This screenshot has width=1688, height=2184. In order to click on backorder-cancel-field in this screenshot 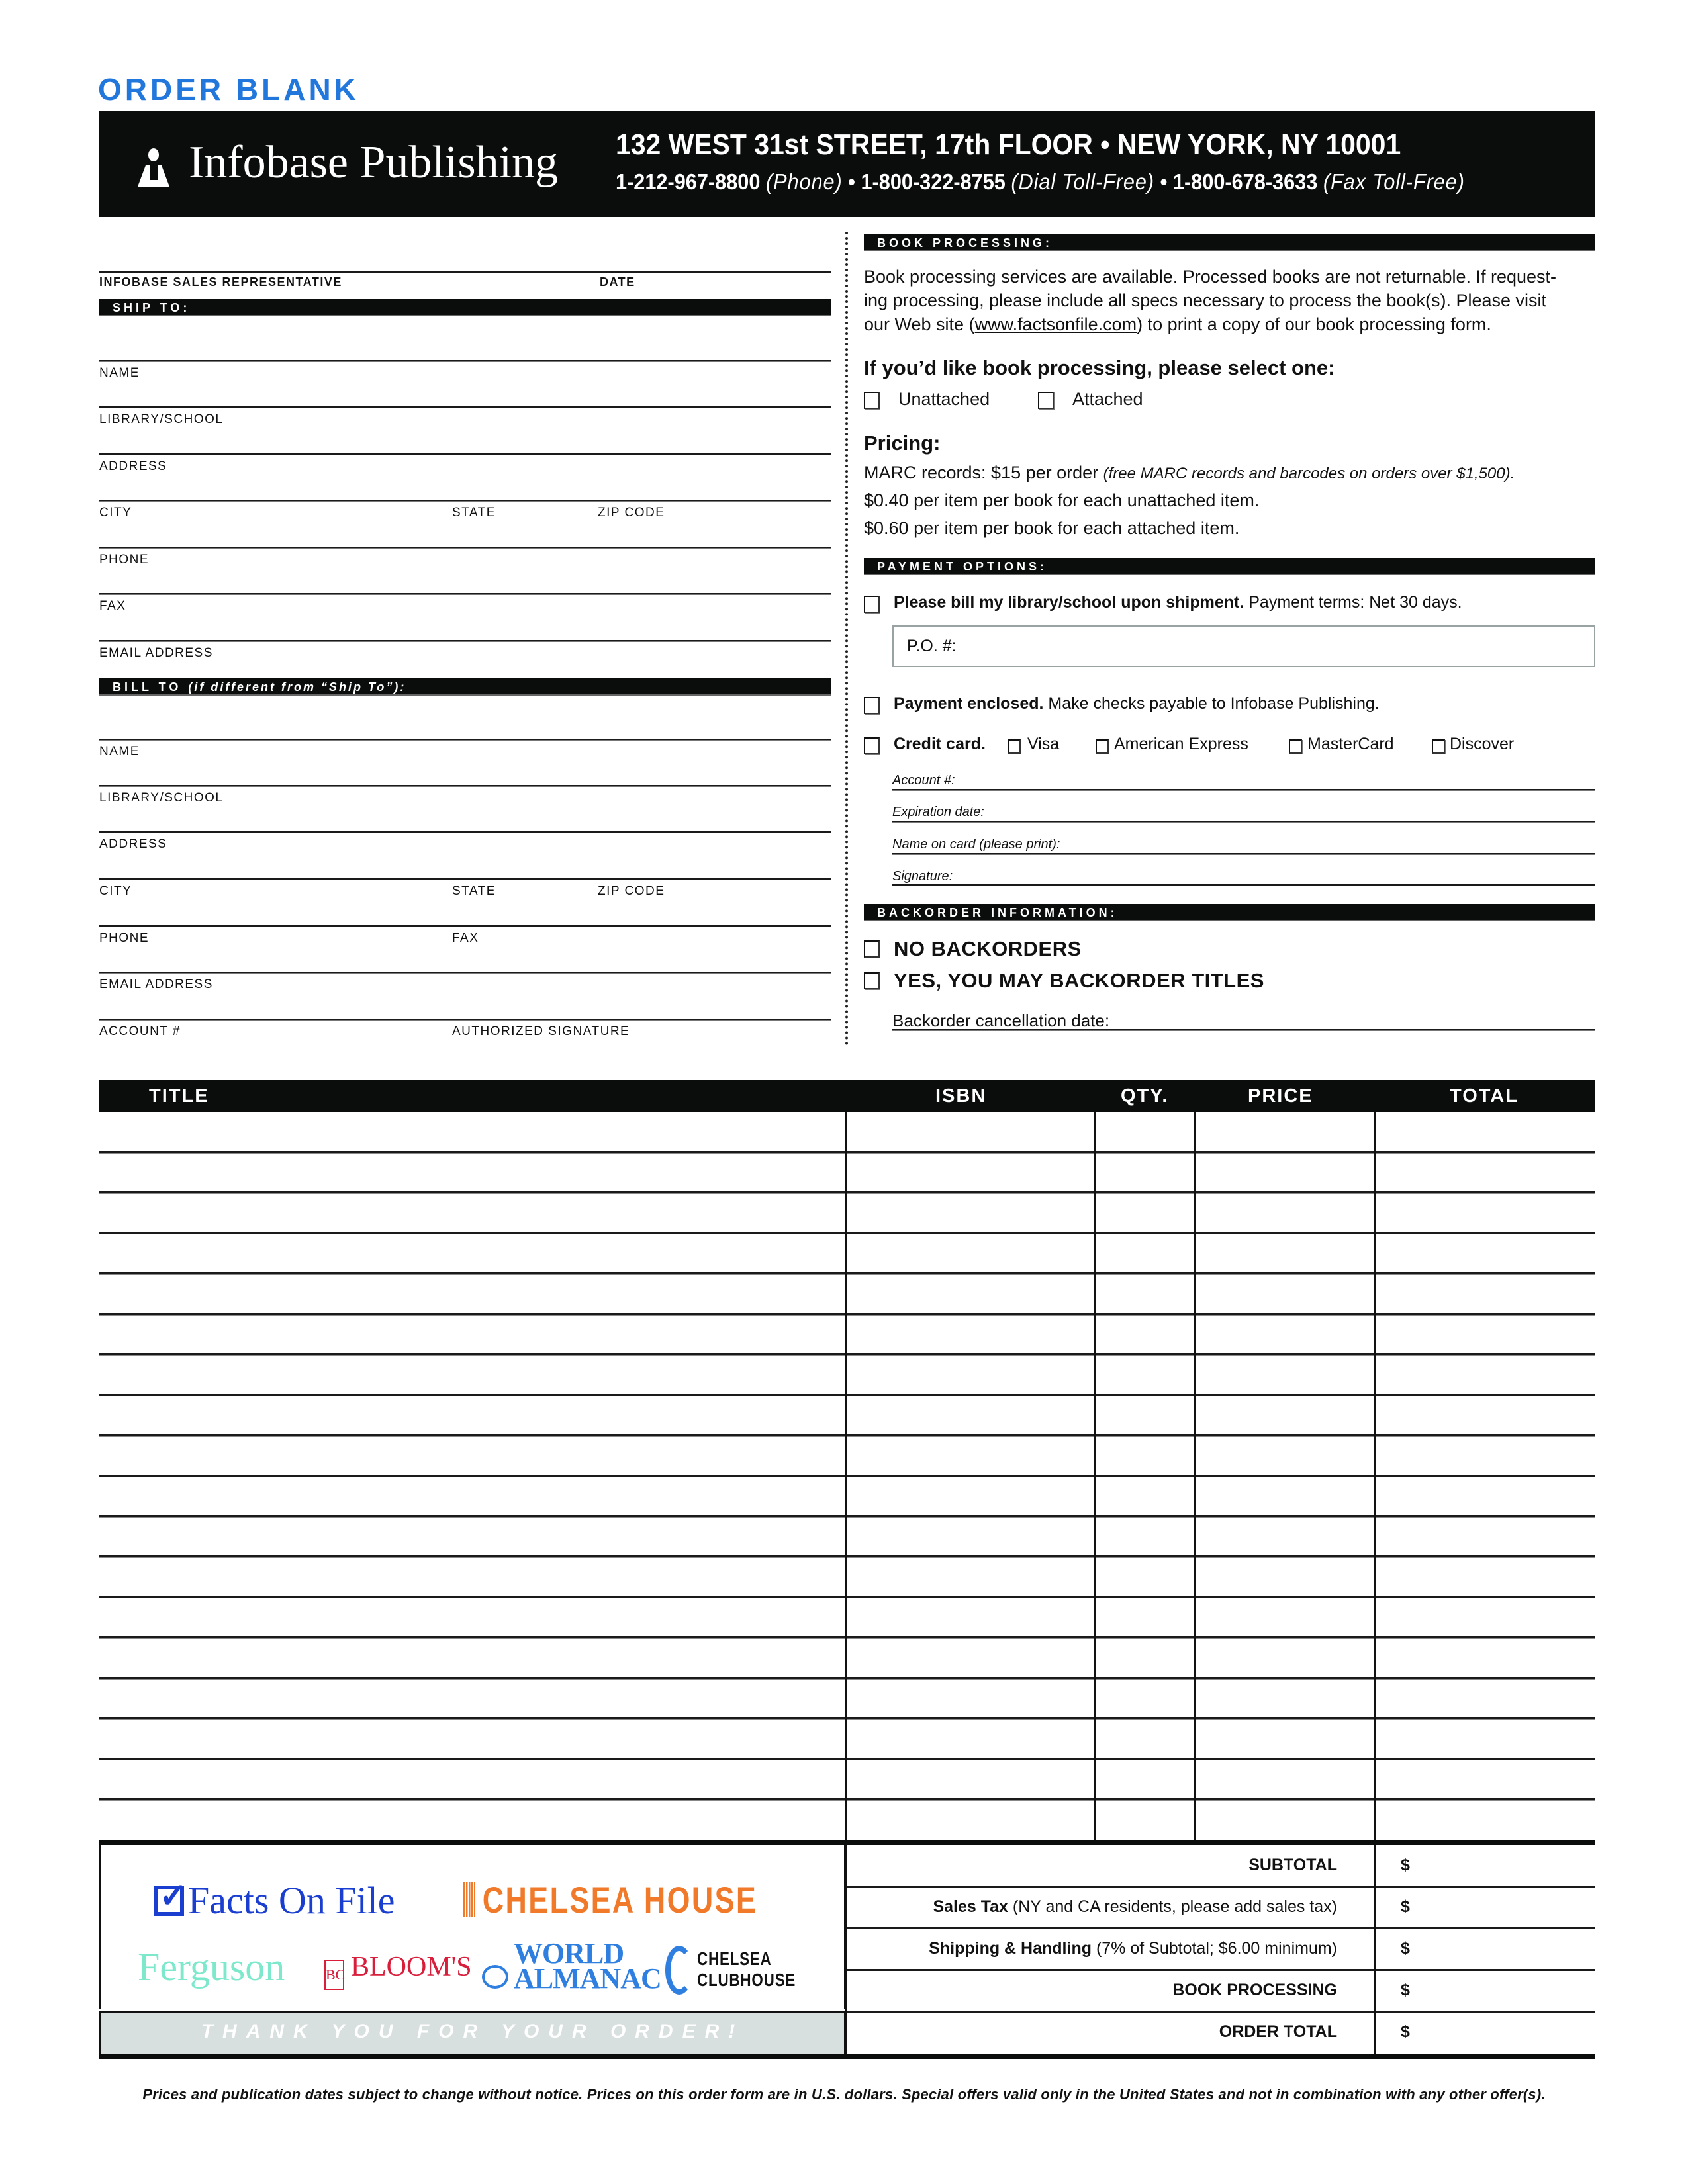, I will do `click(1243, 1030)`.